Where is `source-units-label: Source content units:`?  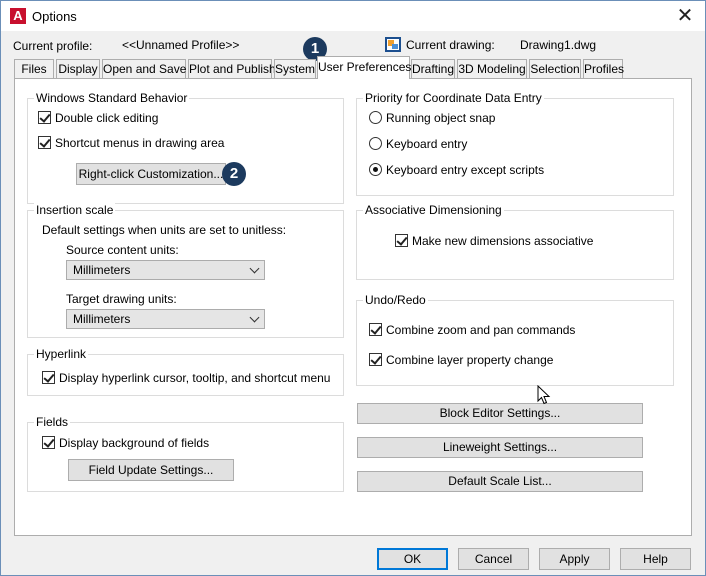
source-units-label: Source content units: is located at coordinates (122, 250).